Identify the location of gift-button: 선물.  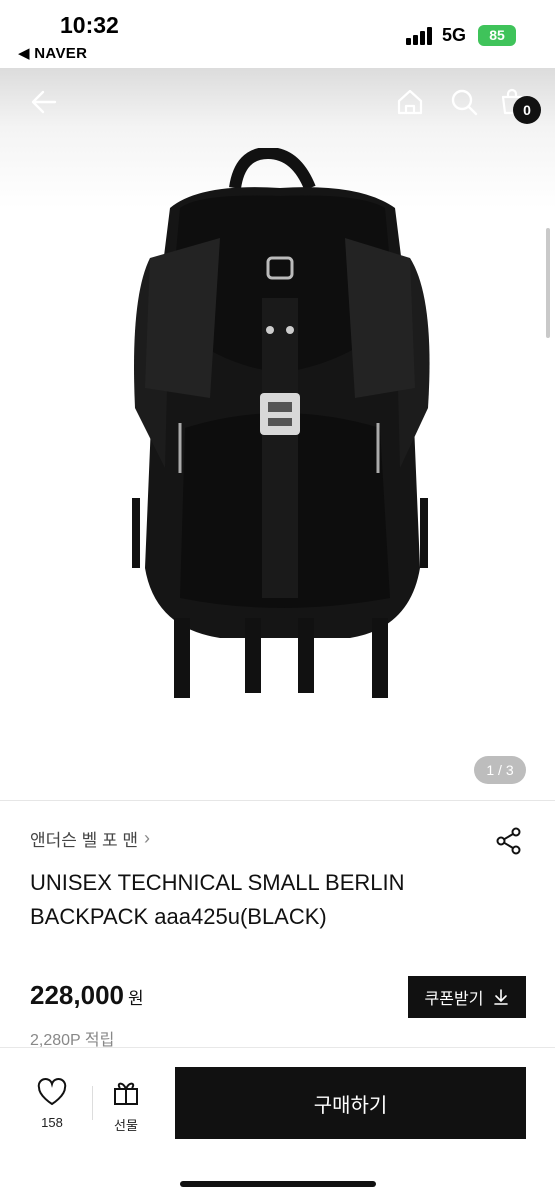
(126, 1106).